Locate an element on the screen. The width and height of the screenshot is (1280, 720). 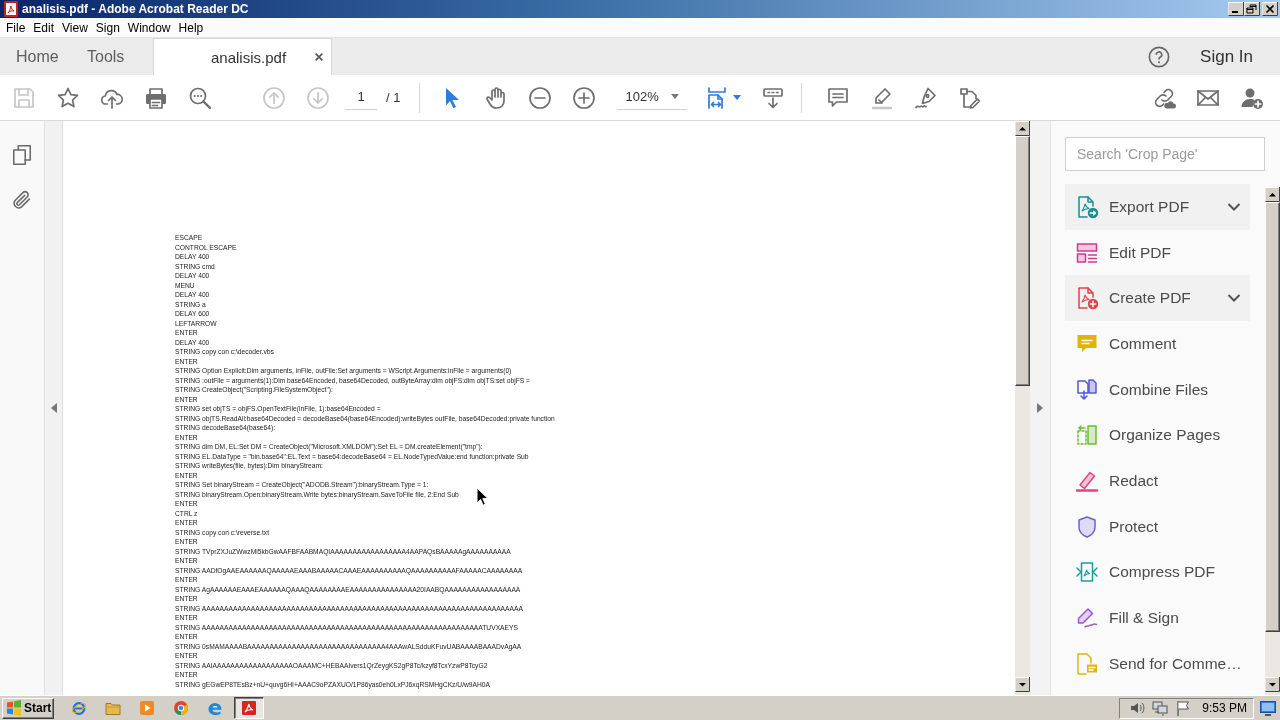
zoom-out-icon is located at coordinates (540, 97).